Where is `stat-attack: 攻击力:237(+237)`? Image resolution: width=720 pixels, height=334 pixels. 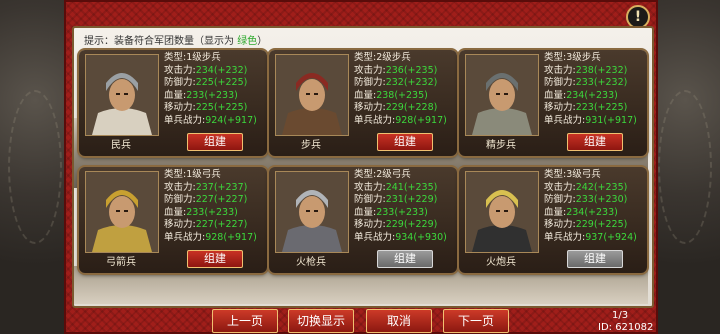 stat-attack: 攻击力:237(+237) is located at coordinates (206, 187).